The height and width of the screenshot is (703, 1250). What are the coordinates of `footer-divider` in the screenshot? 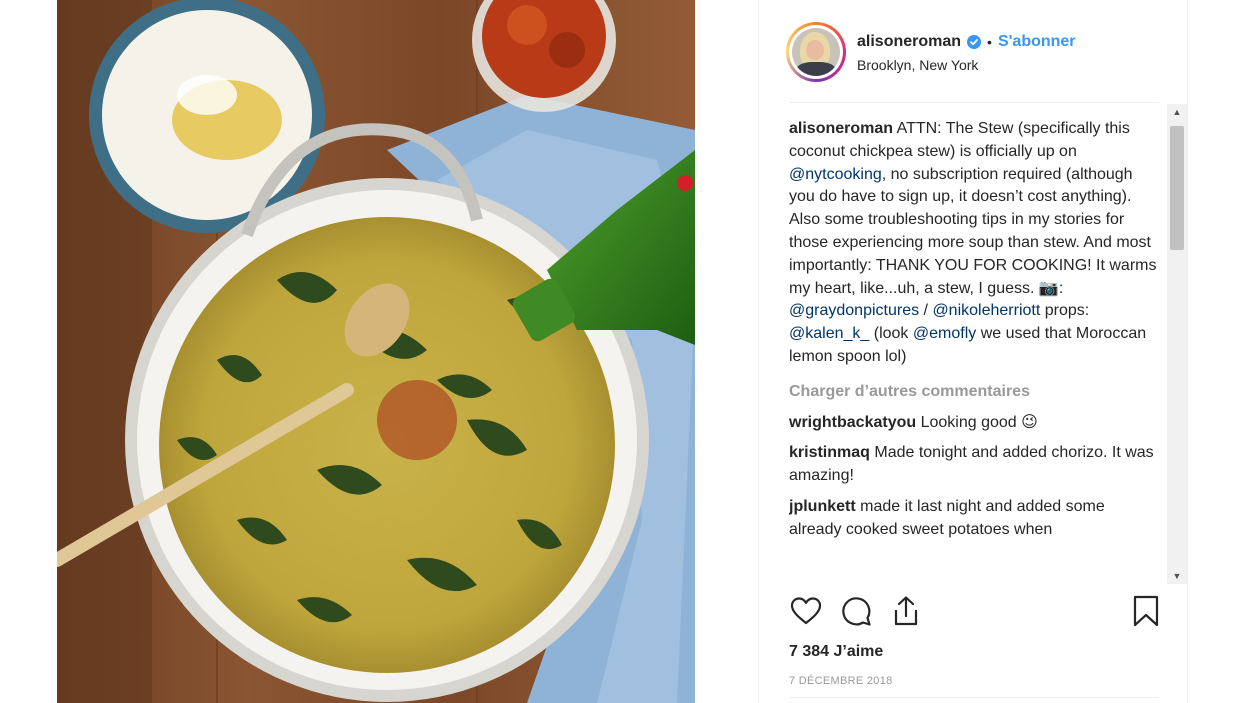 It's located at (974, 697).